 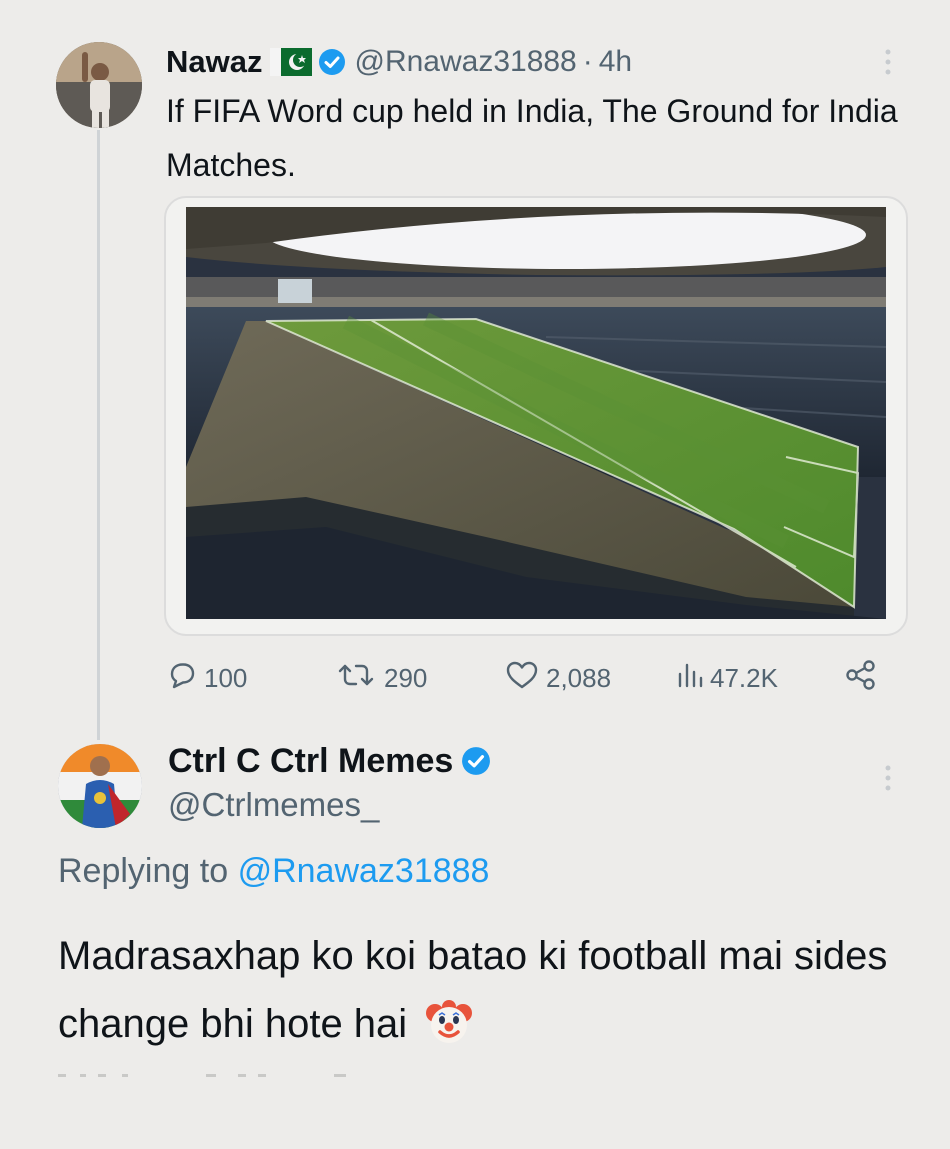 What do you see at coordinates (98, 435) in the screenshot?
I see `thread-connector-line` at bounding box center [98, 435].